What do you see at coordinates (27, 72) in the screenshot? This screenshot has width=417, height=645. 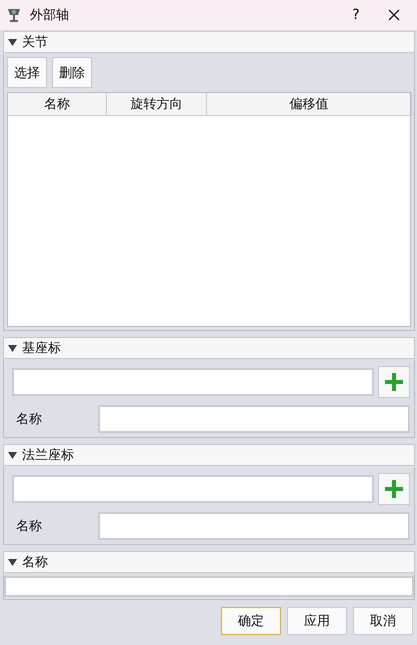 I see `toolbar-button: 选择` at bounding box center [27, 72].